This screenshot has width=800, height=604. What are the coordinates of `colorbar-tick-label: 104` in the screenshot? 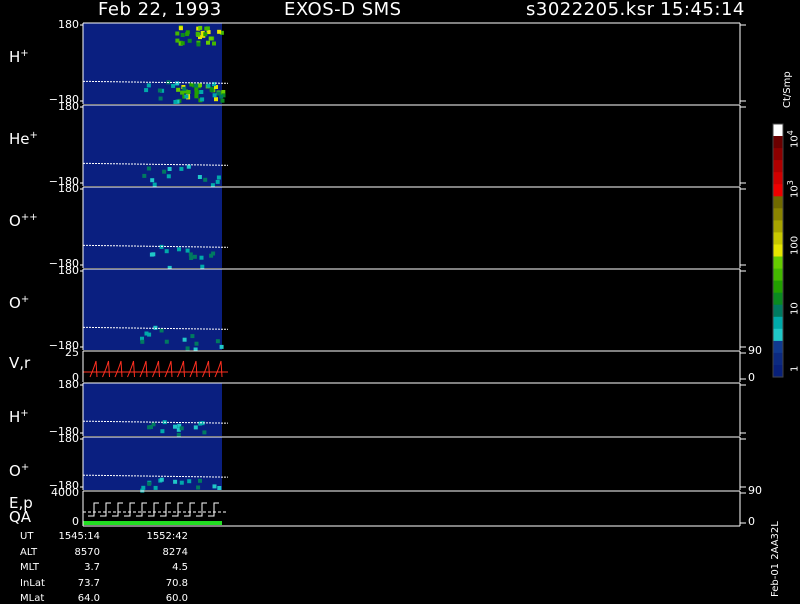 It's located at (793, 139).